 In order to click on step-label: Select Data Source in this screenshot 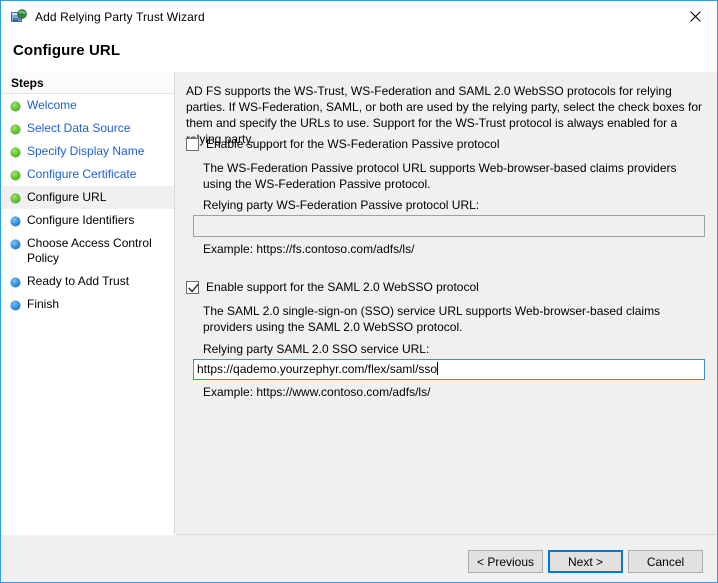, I will do `click(79, 128)`.